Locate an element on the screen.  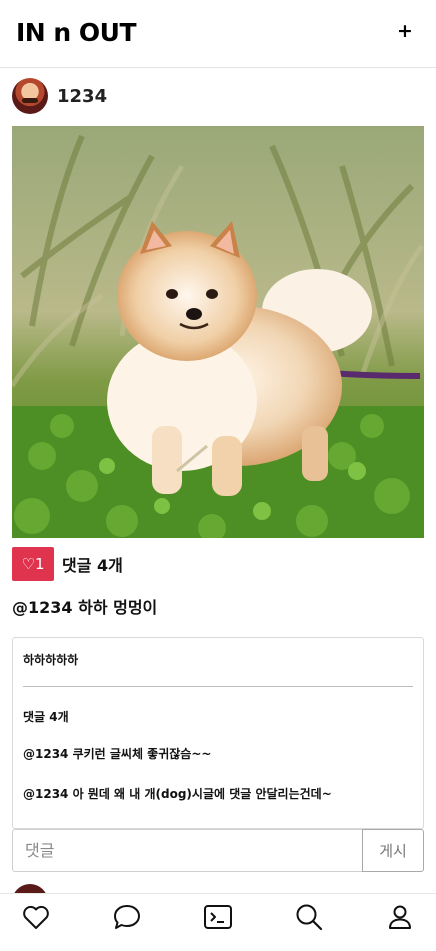
post-caption: @1234 하하 멍멍이 is located at coordinates (85, 607).